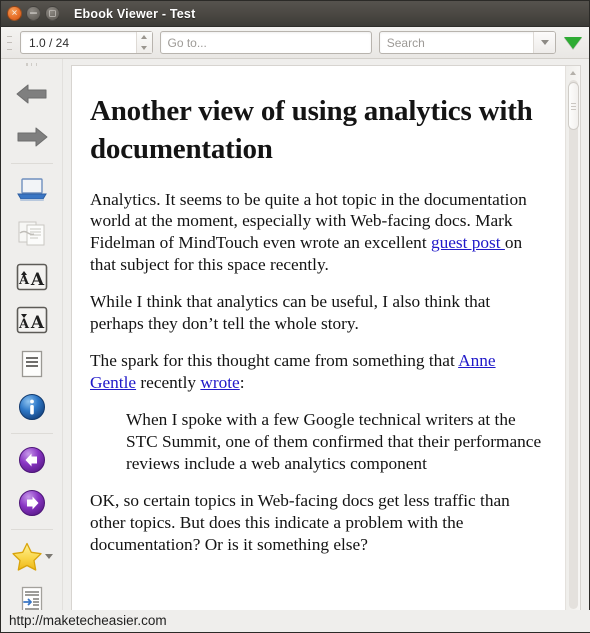  I want to click on sidebar-item-back, so click(32, 94).